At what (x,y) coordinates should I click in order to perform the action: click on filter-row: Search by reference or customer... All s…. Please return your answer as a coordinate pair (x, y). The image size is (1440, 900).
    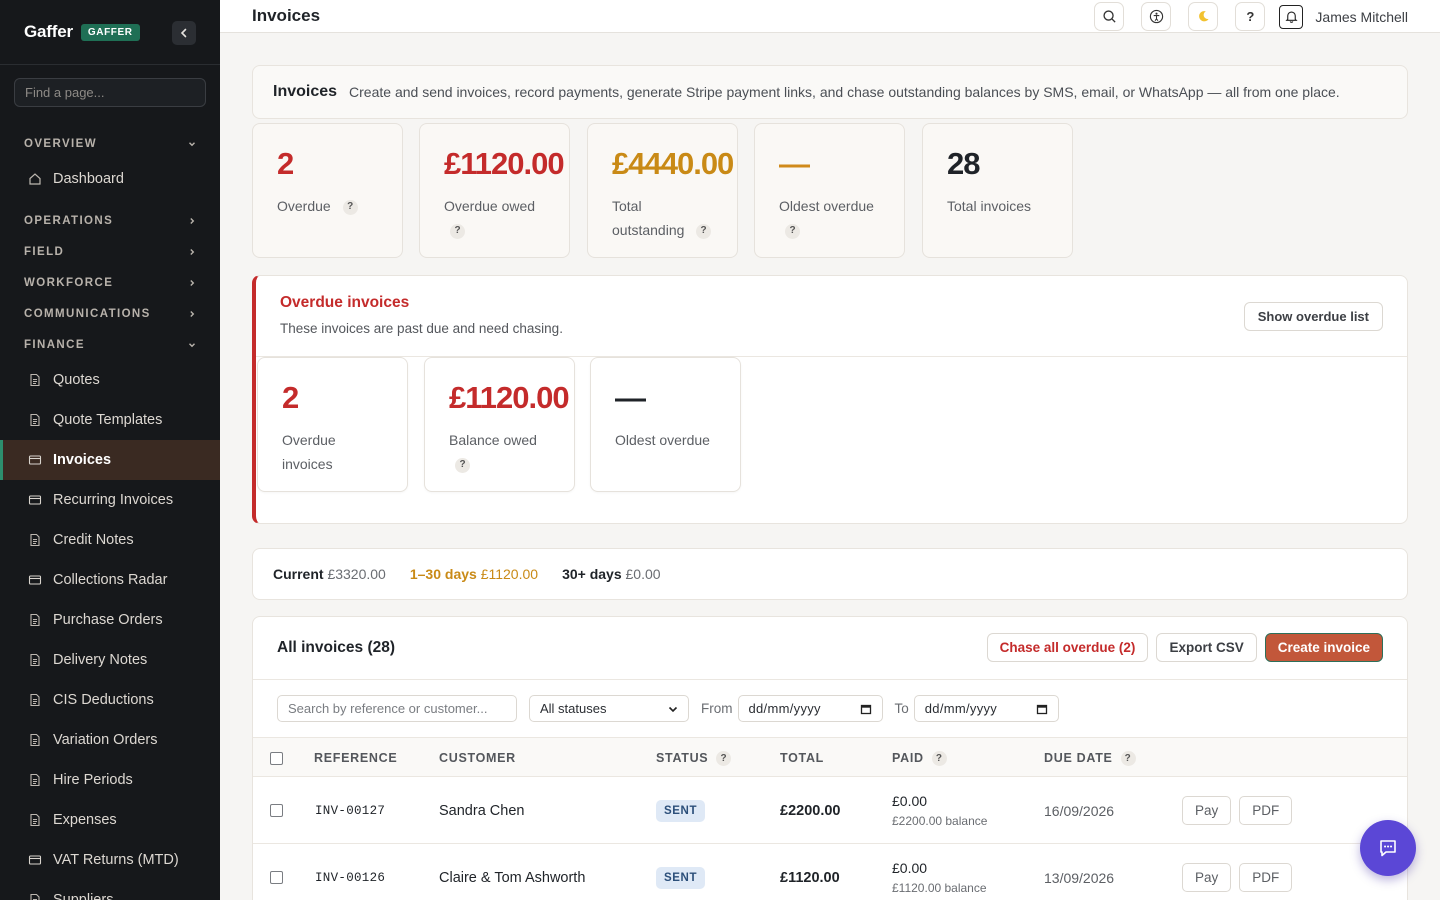
    Looking at the image, I should click on (830, 708).